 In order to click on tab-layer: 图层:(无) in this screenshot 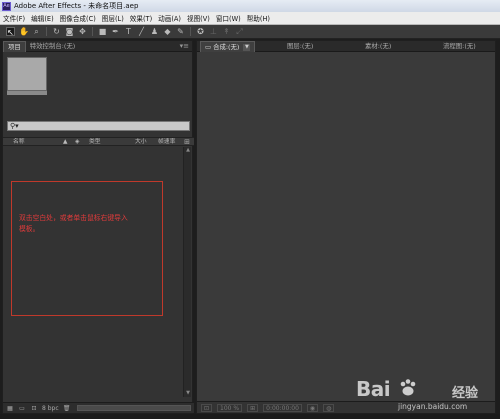, I will do `click(300, 46)`.